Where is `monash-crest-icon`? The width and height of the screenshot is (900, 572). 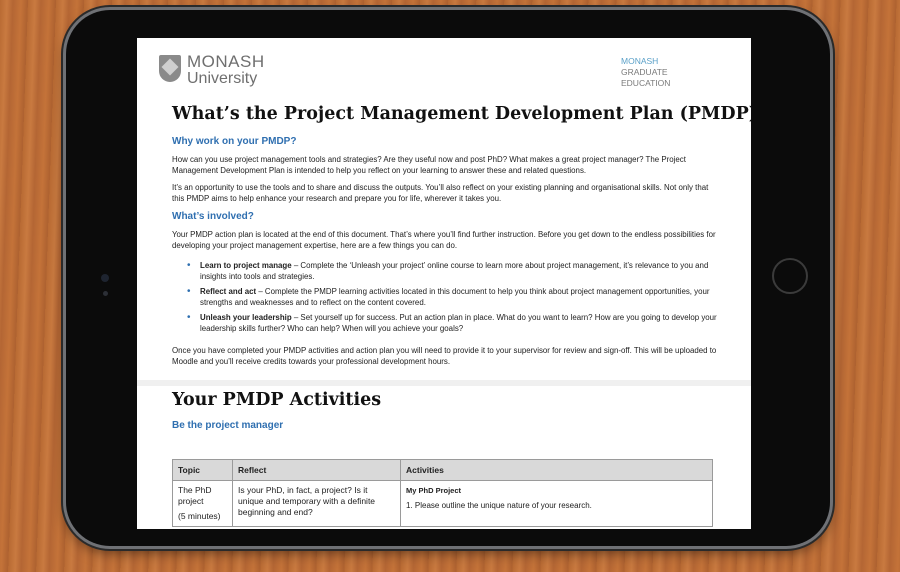 monash-crest-icon is located at coordinates (170, 68).